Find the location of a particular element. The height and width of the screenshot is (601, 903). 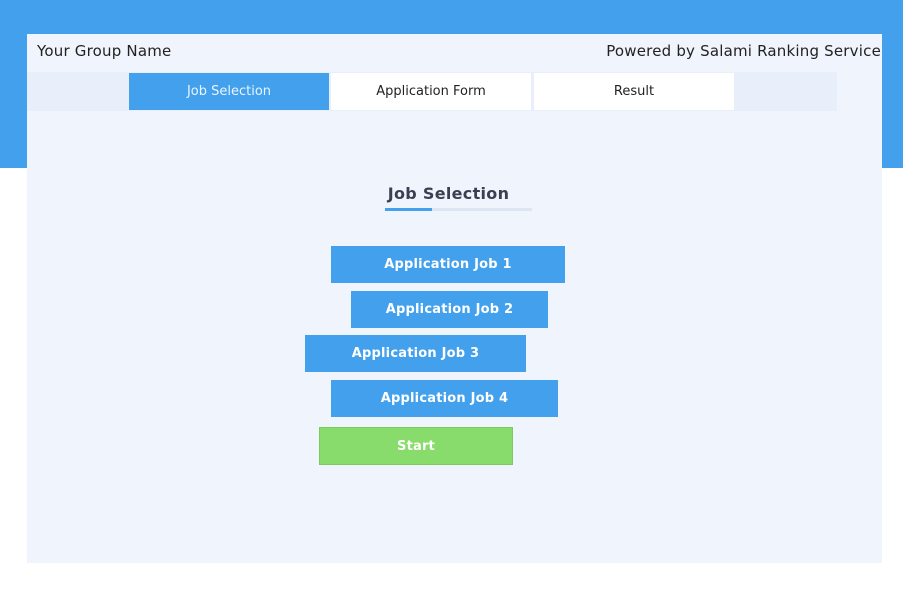

application-job-1-button: Application Job 1 is located at coordinates (448, 264).